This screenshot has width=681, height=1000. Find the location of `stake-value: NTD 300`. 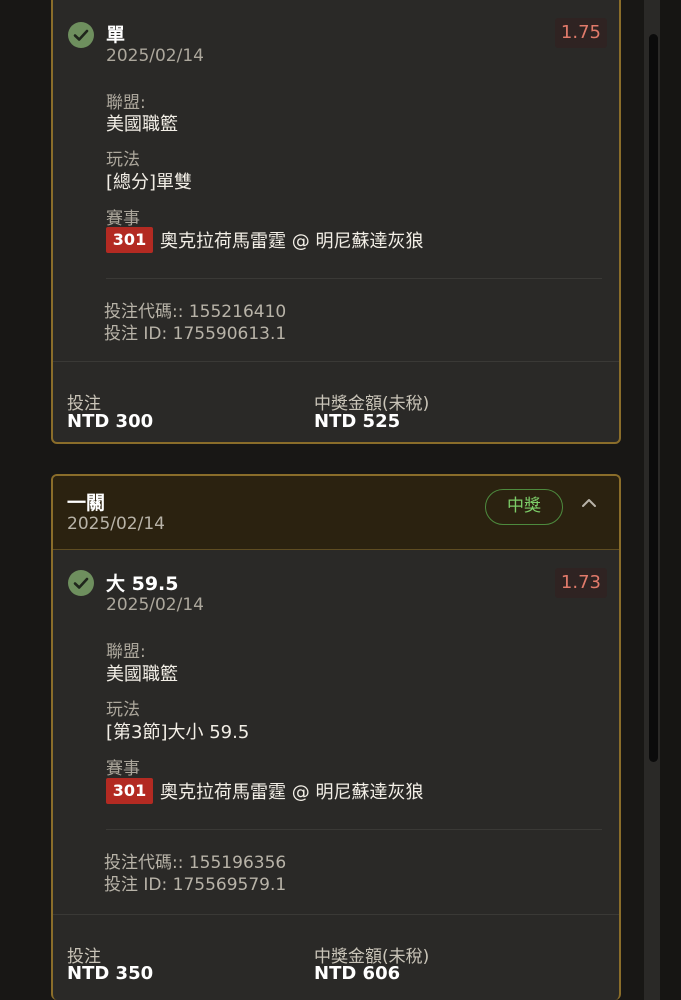

stake-value: NTD 300 is located at coordinates (110, 421).